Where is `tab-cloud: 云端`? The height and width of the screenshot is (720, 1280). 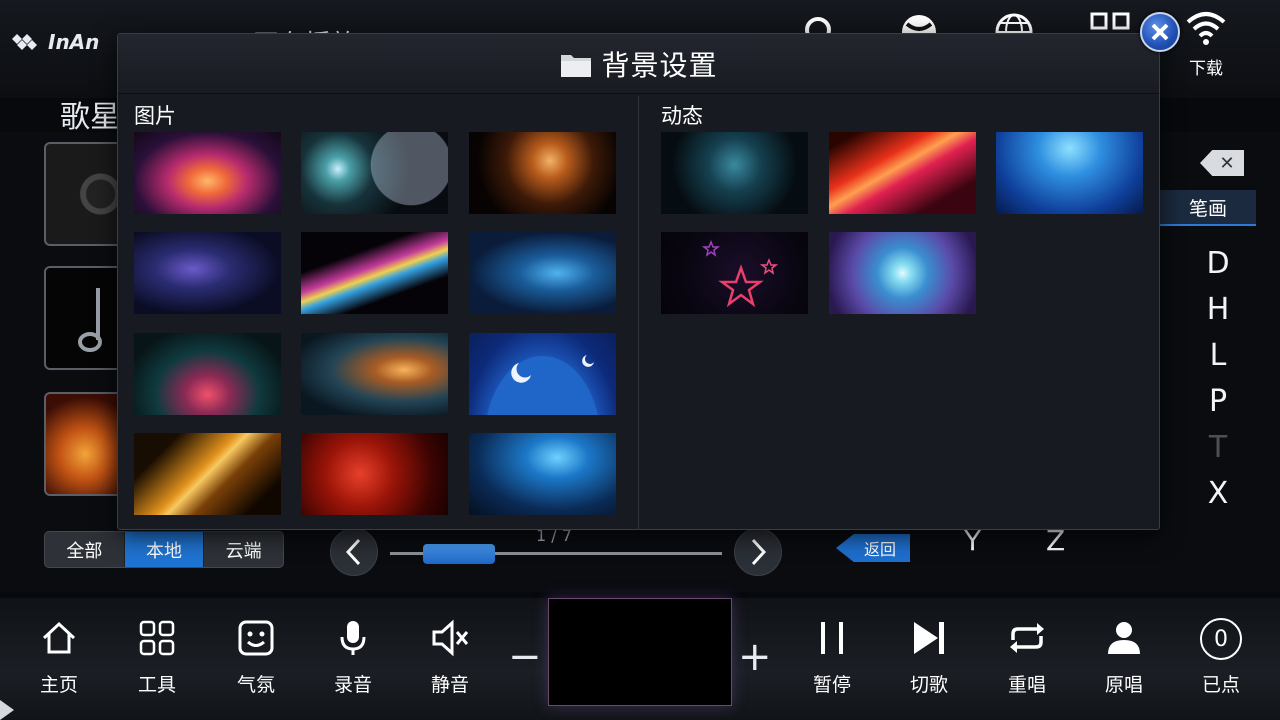
tab-cloud: 云端 is located at coordinates (243, 549).